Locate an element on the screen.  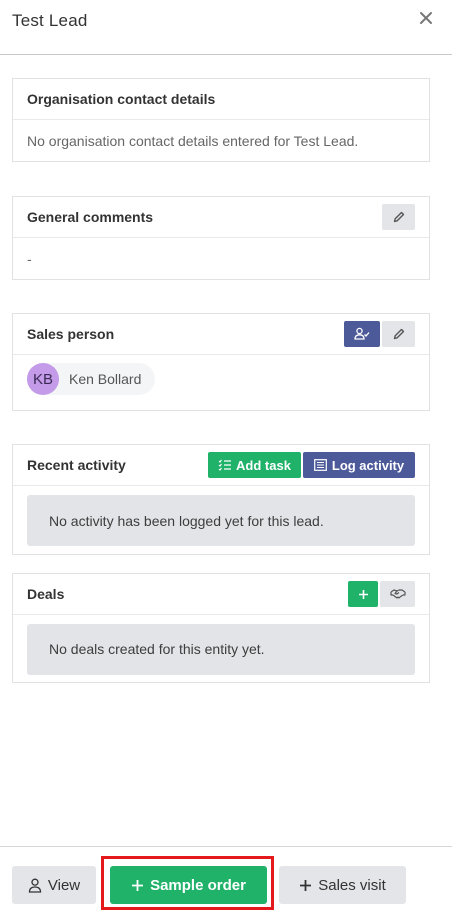
organisation-card-title: Organisation contact details is located at coordinates (121, 99).